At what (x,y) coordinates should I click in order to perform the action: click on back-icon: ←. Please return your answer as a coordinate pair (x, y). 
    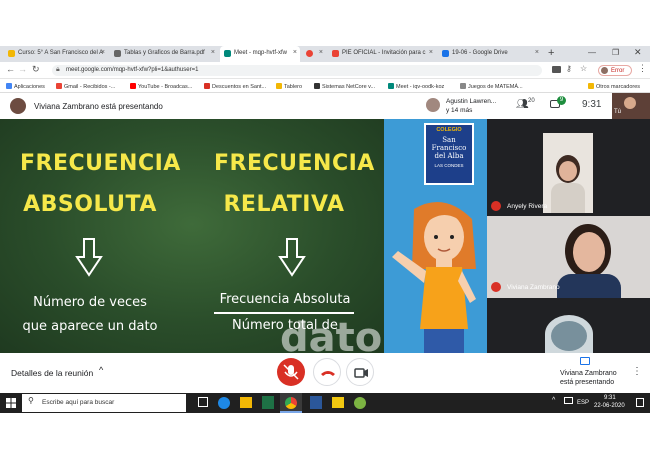
    Looking at the image, I should click on (10, 69).